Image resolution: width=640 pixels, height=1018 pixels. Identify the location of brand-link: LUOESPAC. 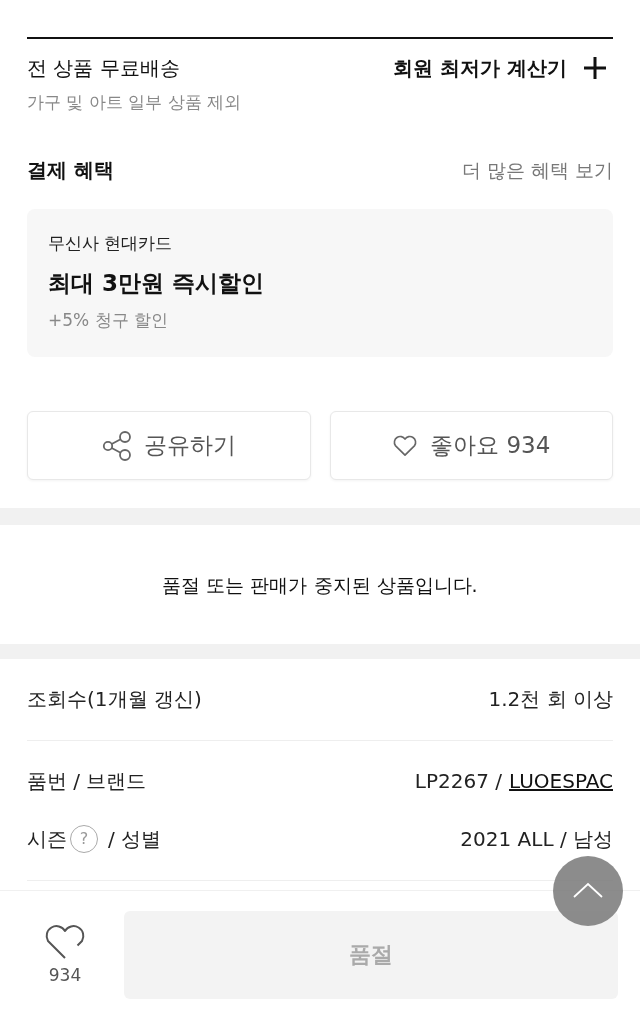
(561, 781).